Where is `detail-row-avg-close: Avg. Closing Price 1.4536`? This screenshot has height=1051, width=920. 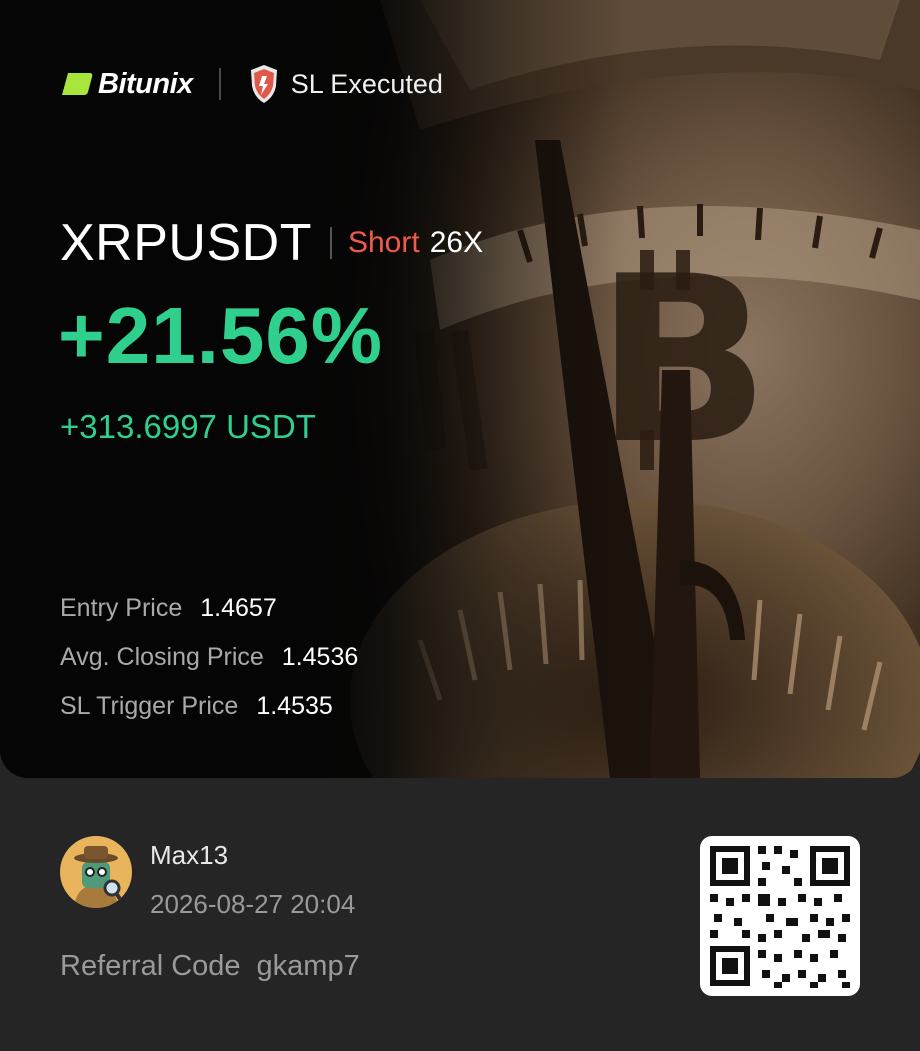
detail-row-avg-close: Avg. Closing Price 1.4536 is located at coordinates (209, 657).